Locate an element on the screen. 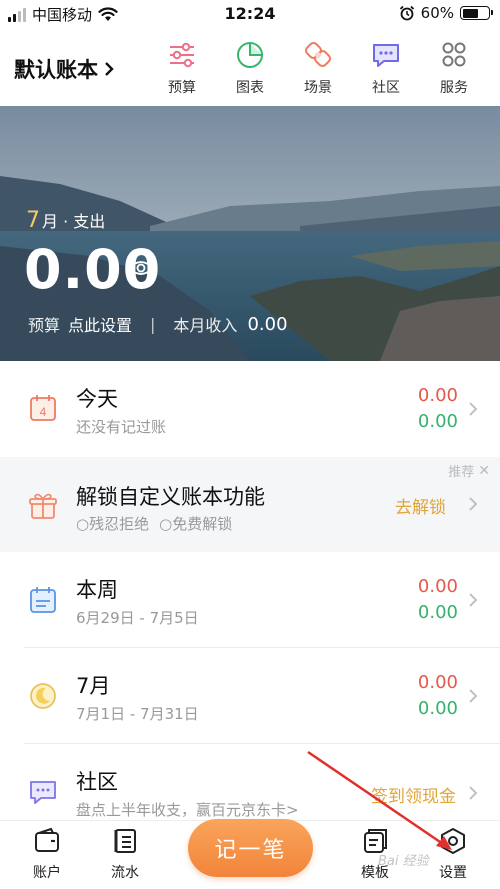 This screenshot has height=889, width=500. ledger-list-icon is located at coordinates (125, 841).